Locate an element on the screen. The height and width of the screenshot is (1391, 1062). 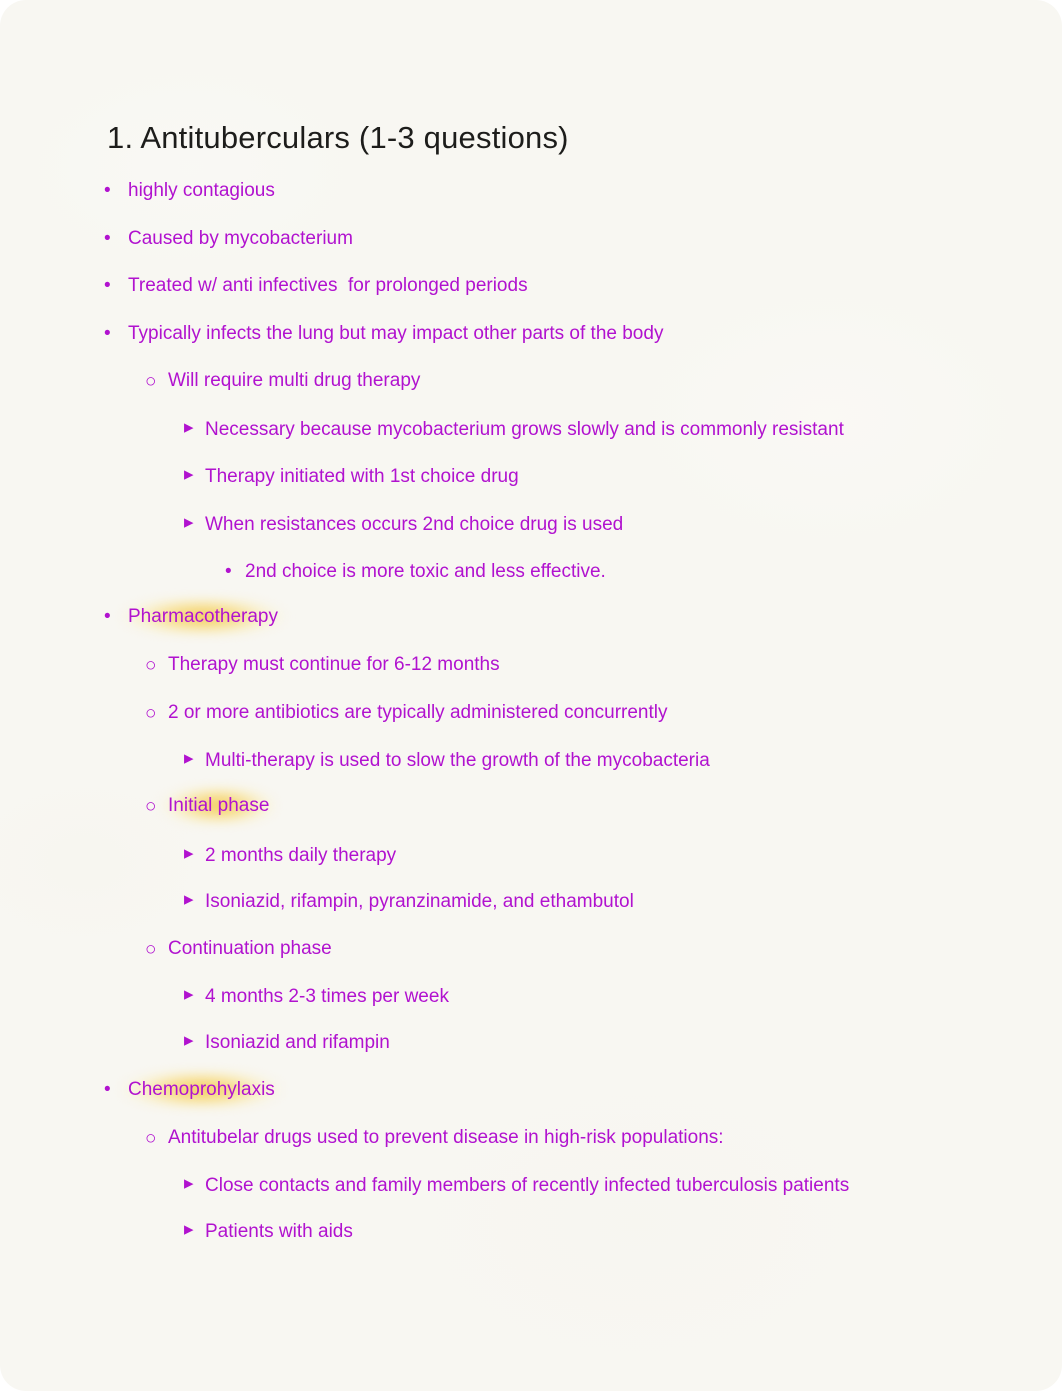
outline-item: • Caused by mycobacterium is located at coordinates (176, 239).